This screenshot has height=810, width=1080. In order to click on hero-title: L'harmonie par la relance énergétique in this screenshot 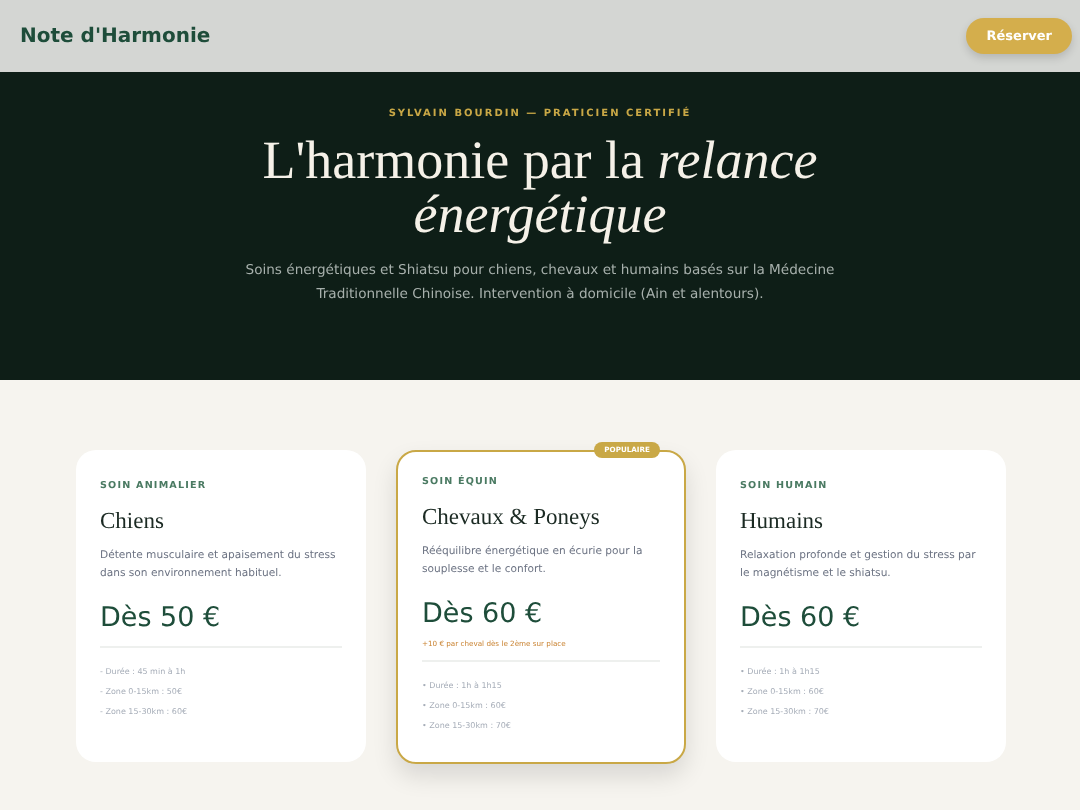, I will do `click(540, 188)`.